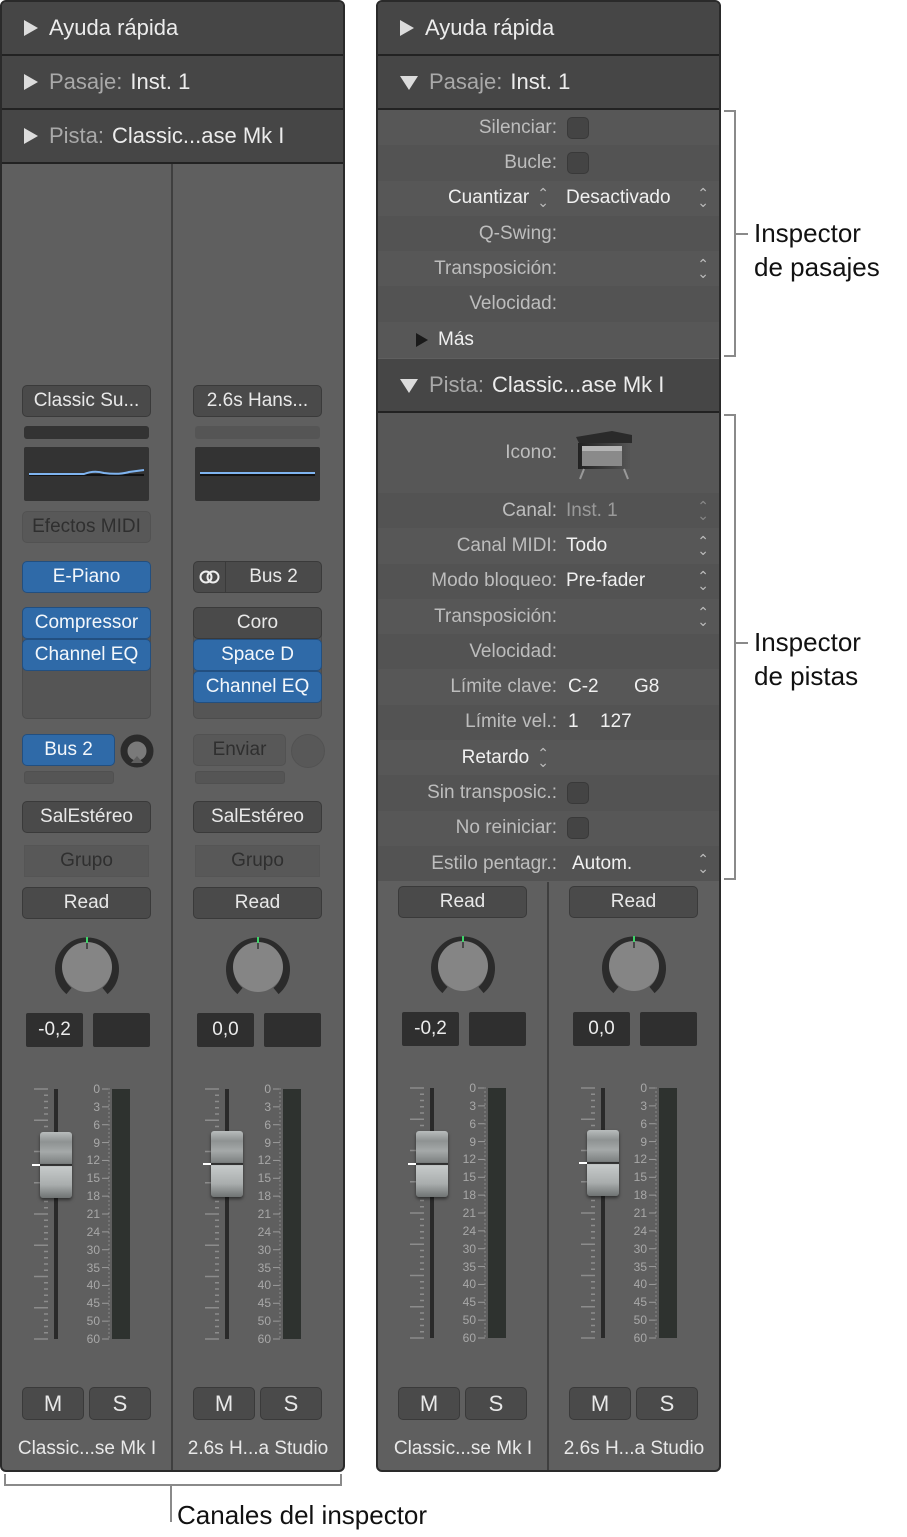 Image resolution: width=907 pixels, height=1537 pixels. I want to click on eq-curve, so click(87, 472).